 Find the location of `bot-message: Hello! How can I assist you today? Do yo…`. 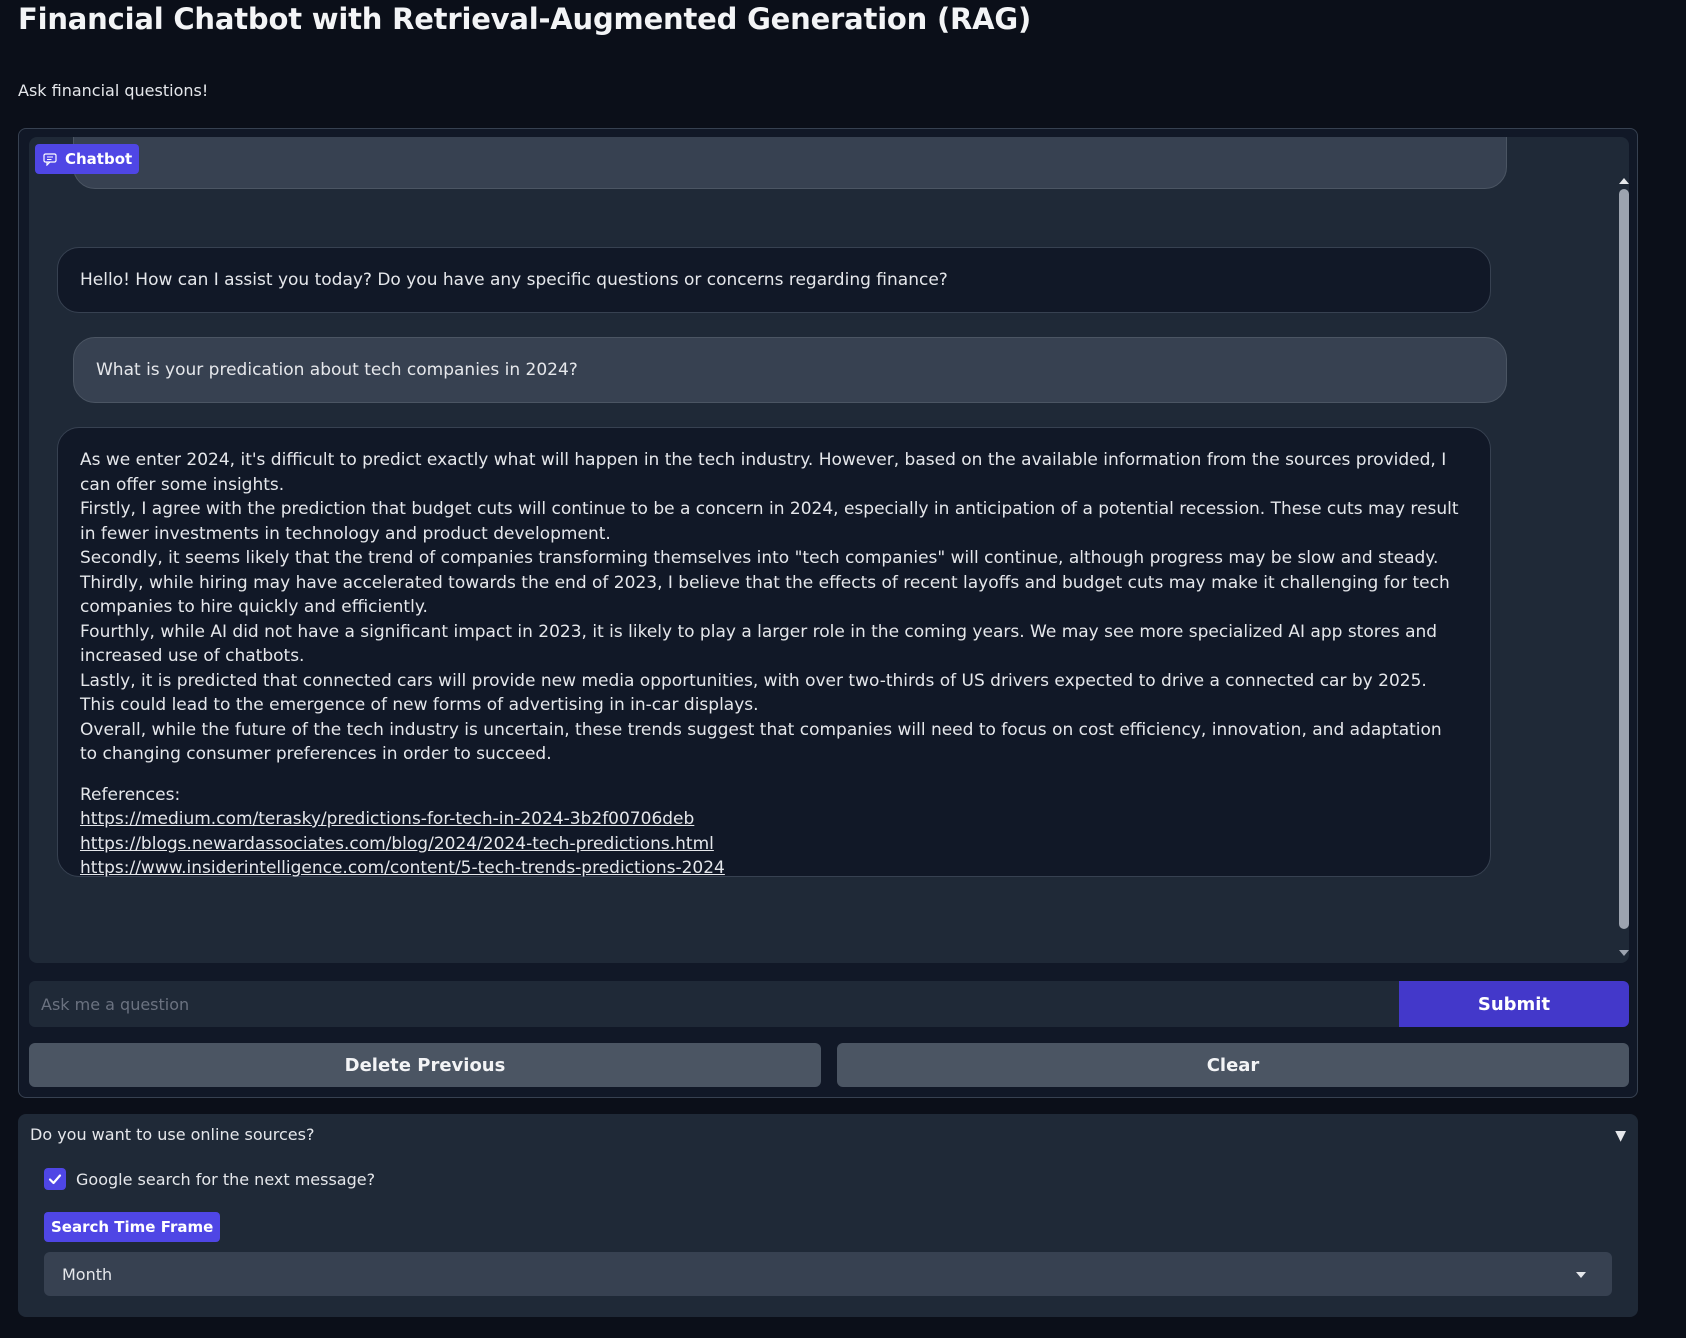

bot-message: Hello! How can I assist you today? Do yo… is located at coordinates (774, 280).